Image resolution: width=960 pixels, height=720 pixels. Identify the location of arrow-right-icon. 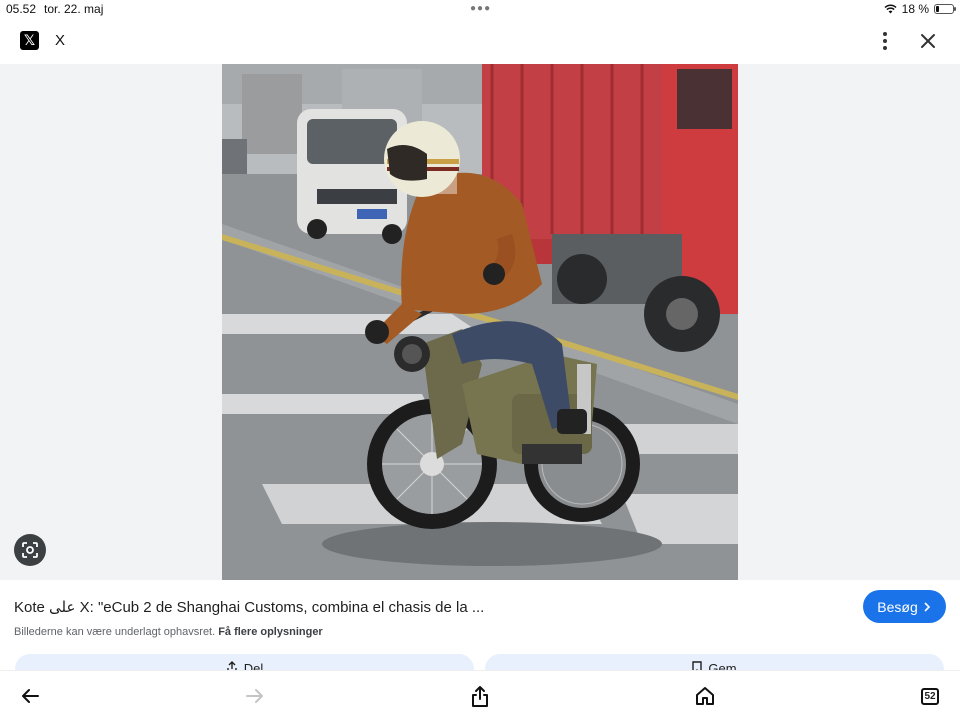
(254, 696).